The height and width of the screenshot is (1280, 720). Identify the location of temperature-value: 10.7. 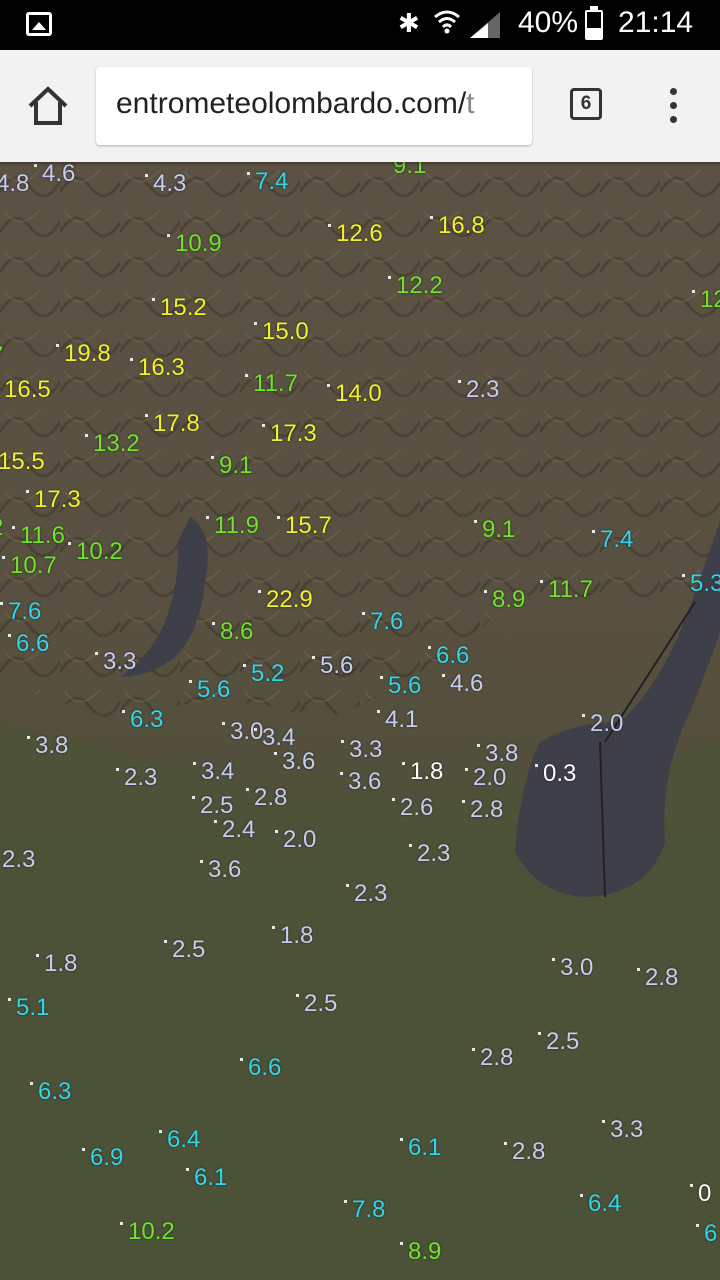
(33, 566).